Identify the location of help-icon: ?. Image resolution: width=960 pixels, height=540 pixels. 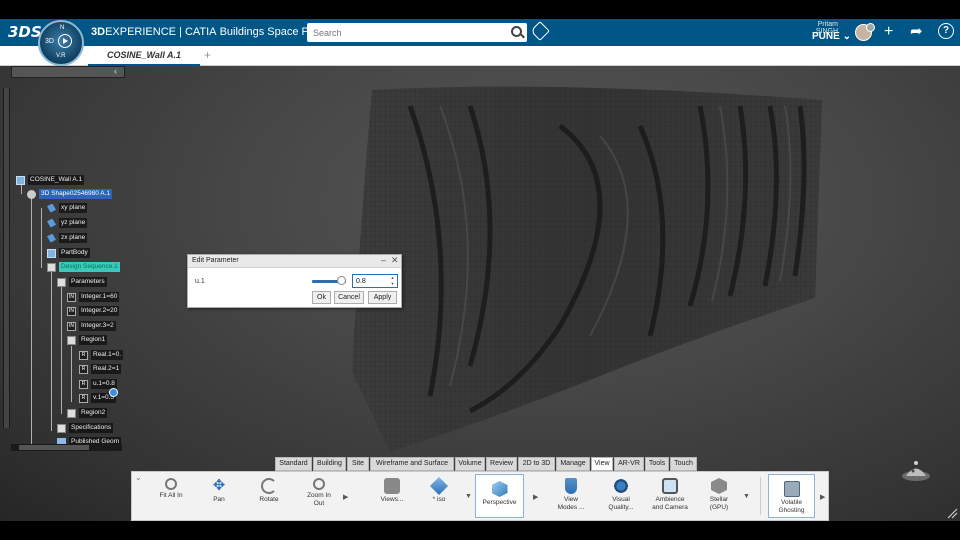
(946, 31).